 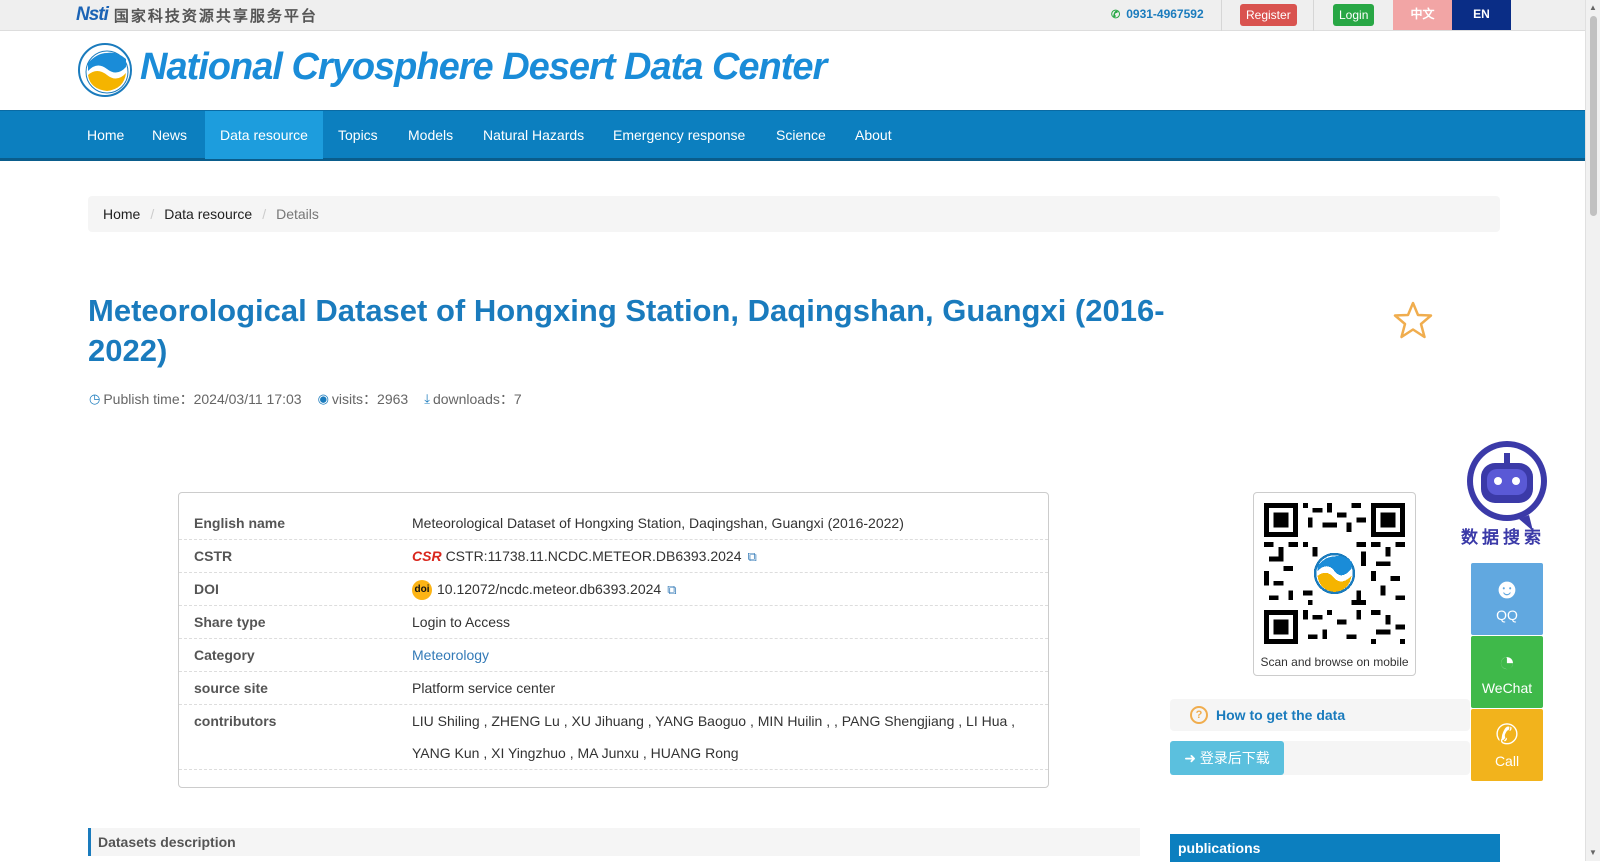 What do you see at coordinates (264, 135) in the screenshot?
I see `nav-item-data-resource: Data resource` at bounding box center [264, 135].